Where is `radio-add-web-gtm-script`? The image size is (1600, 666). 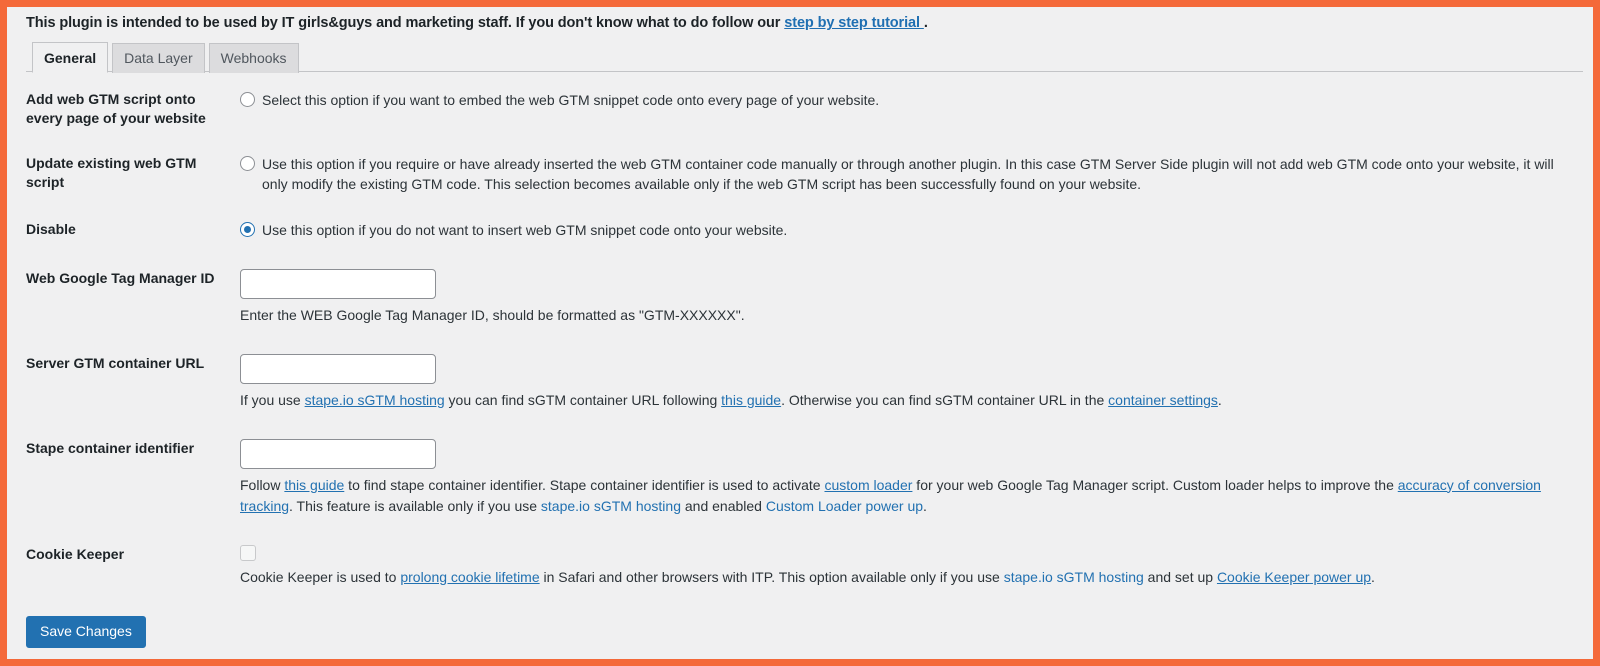
radio-add-web-gtm-script is located at coordinates (247, 99).